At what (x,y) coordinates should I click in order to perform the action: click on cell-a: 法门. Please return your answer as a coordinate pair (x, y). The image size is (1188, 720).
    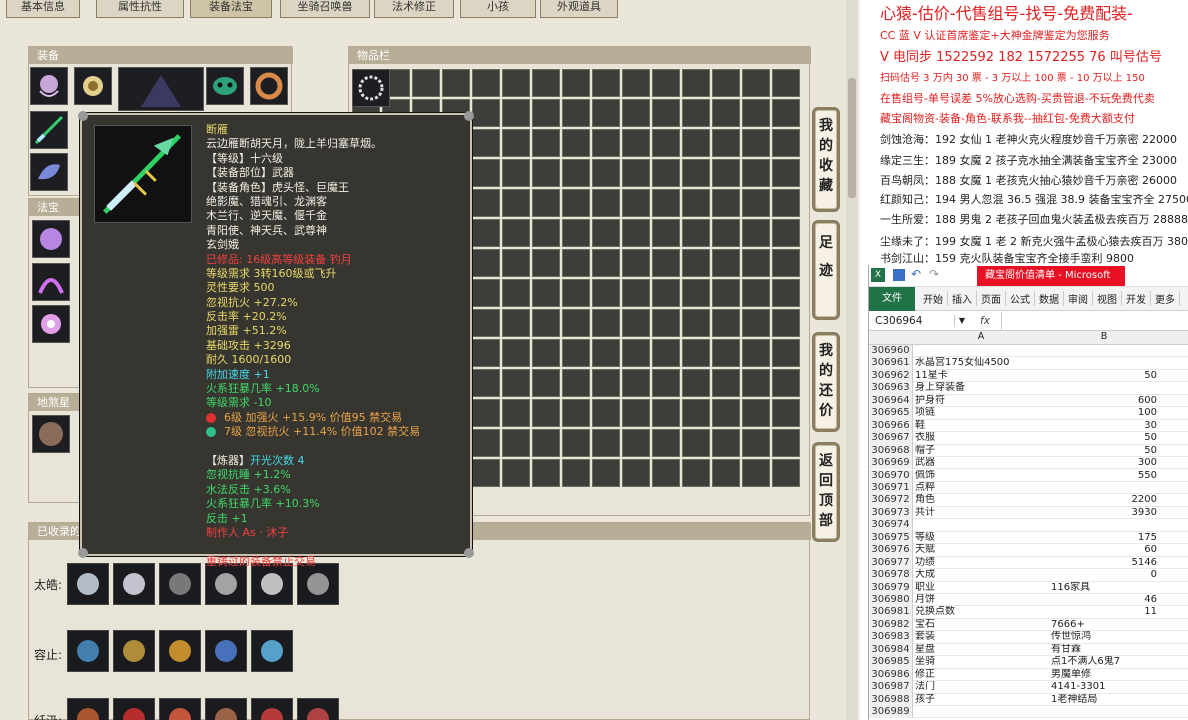
    Looking at the image, I should click on (981, 687).